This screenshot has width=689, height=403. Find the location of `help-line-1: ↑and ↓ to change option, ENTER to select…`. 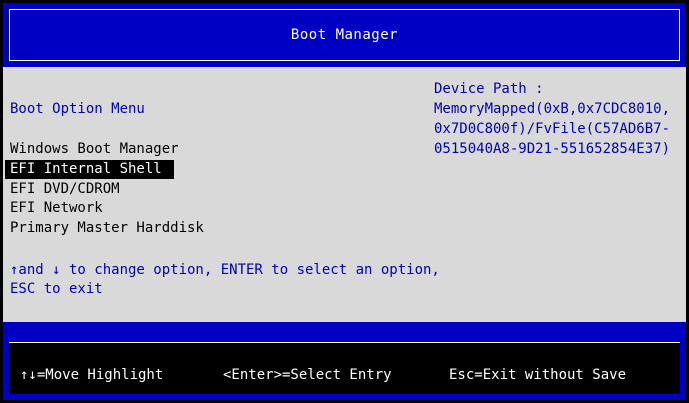

help-line-1: ↑and ↓ to change option, ENTER to select… is located at coordinates (225, 270).